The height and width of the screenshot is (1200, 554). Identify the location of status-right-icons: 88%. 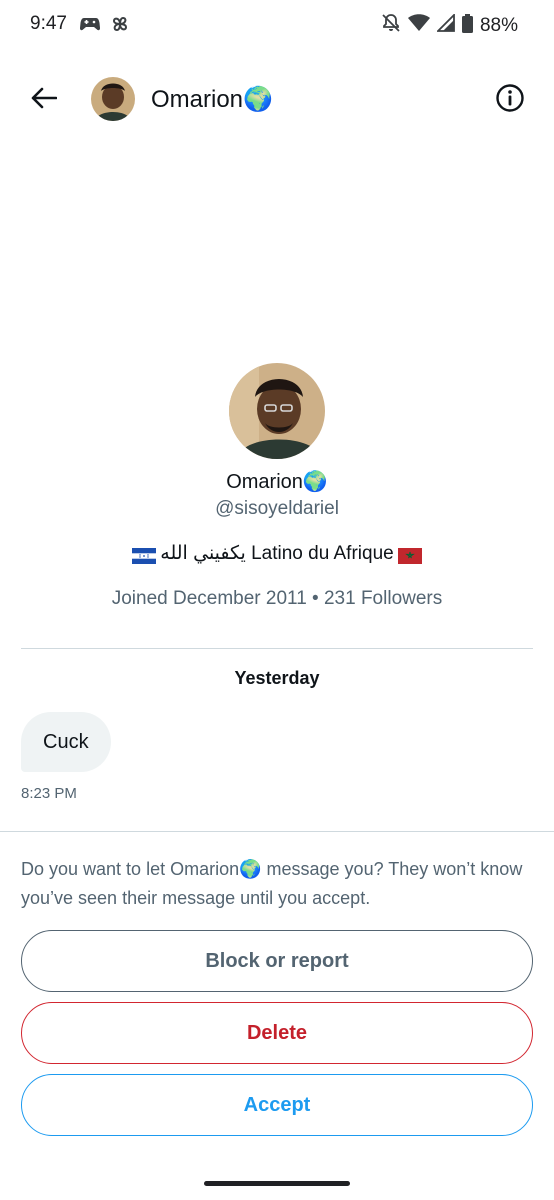
(449, 25).